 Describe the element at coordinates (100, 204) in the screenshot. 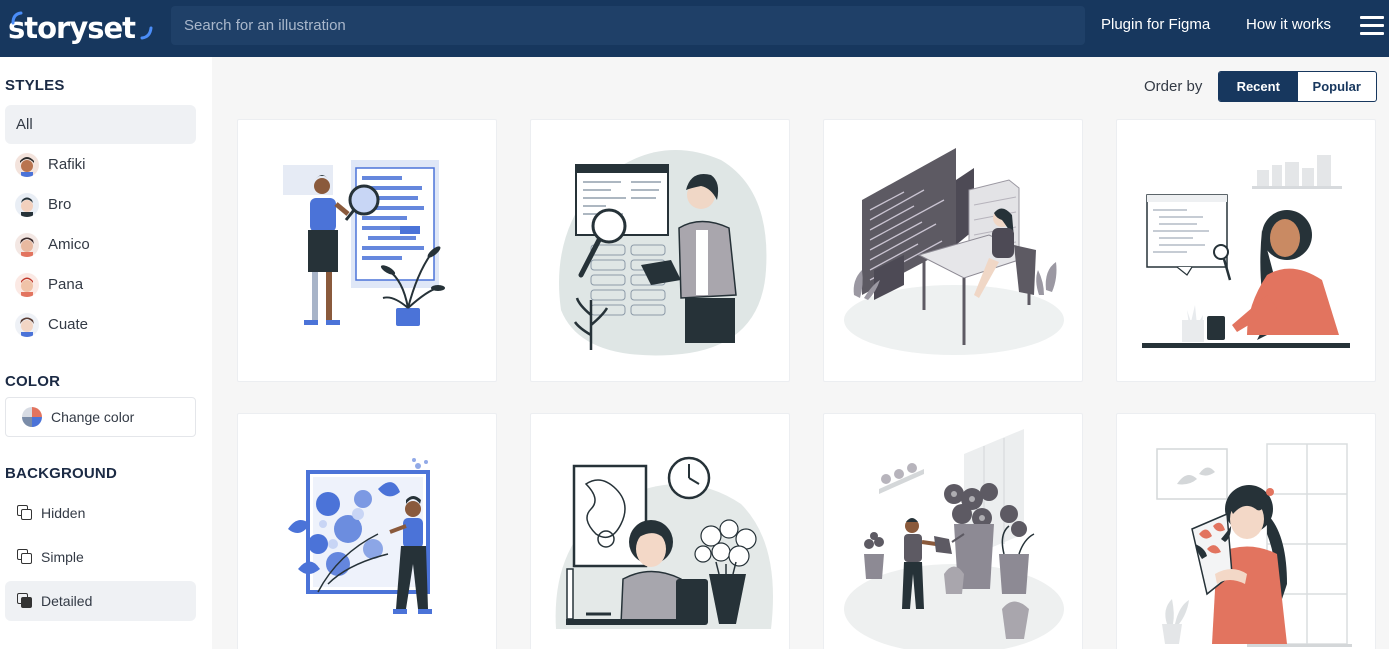

I see `style-item-bro: Bro` at that location.